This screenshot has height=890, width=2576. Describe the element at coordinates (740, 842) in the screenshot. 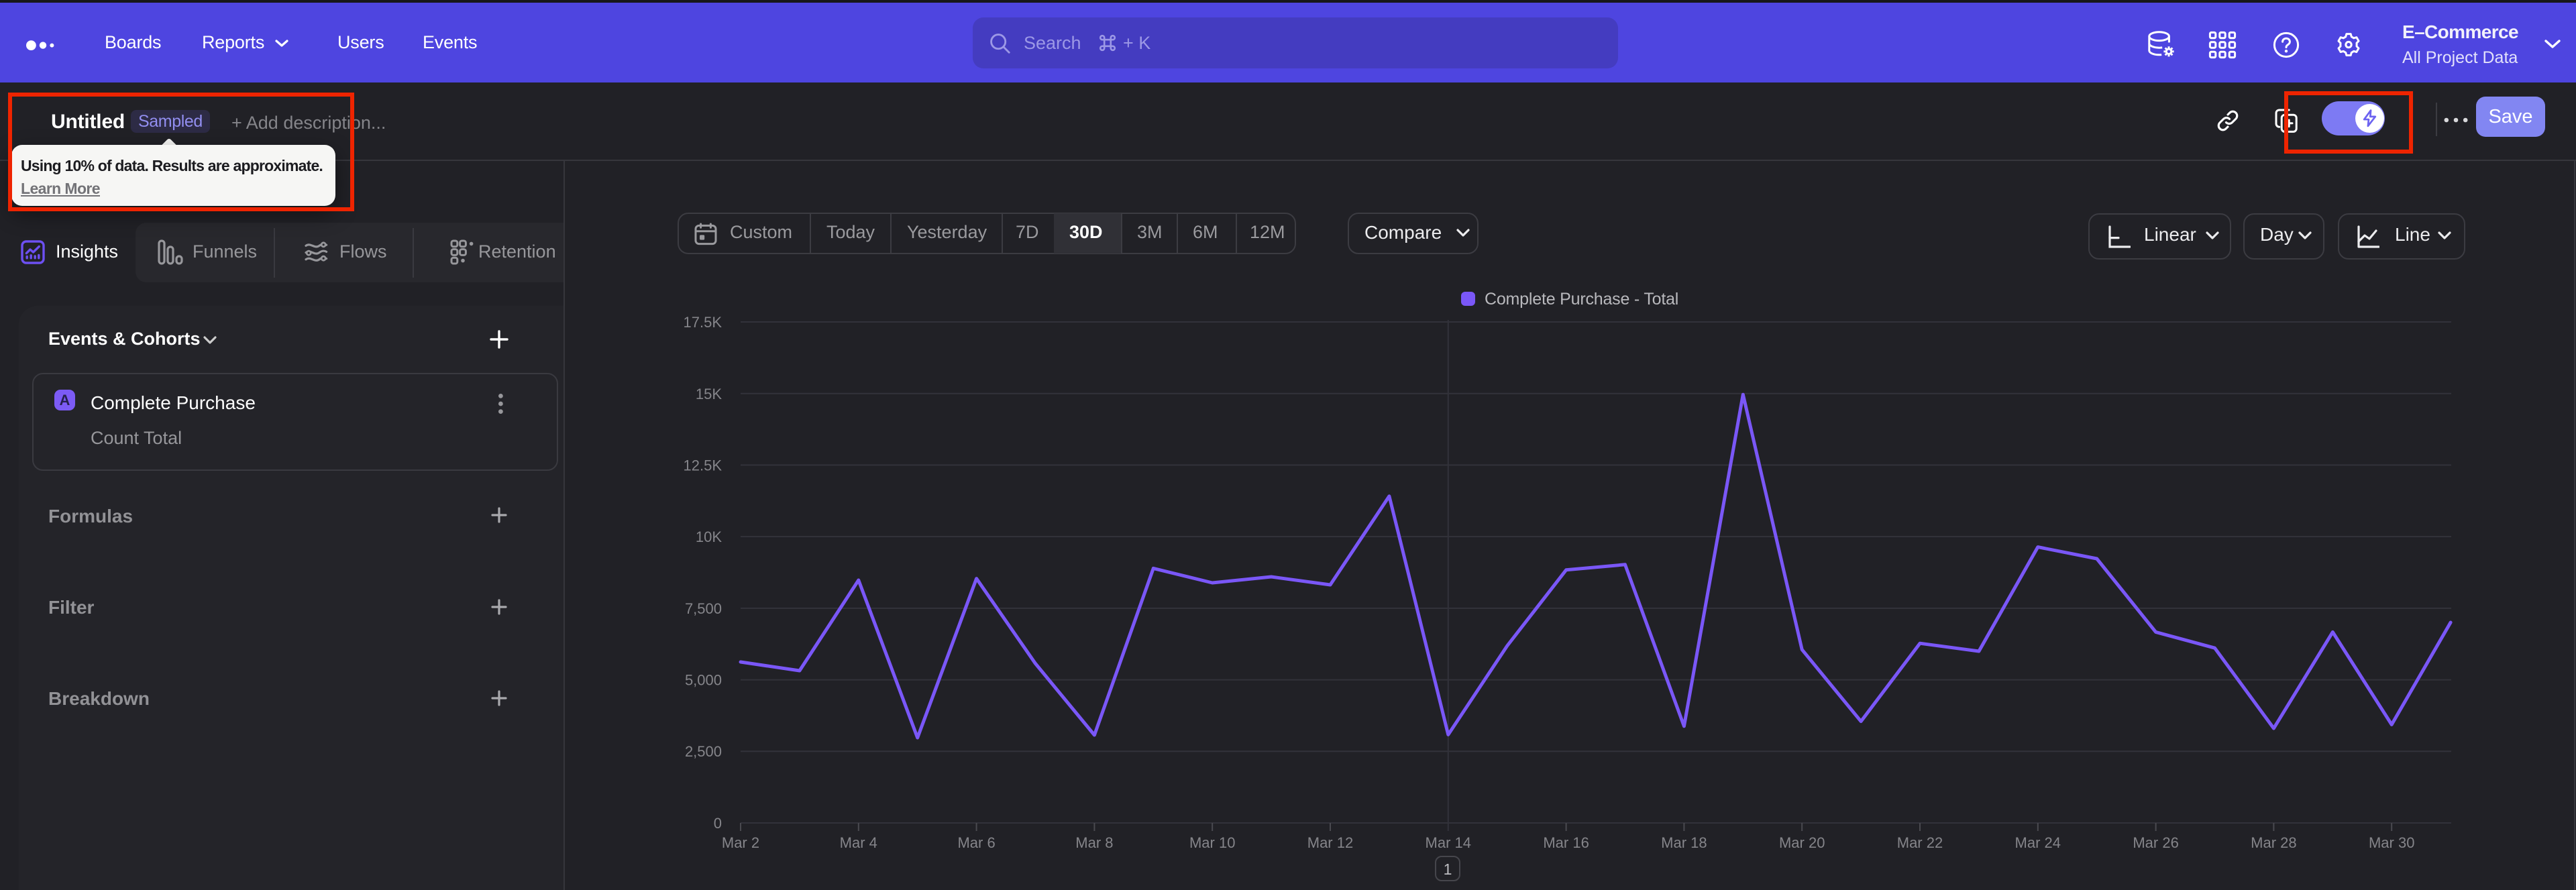

I see `svg-text: Mar 2` at that location.